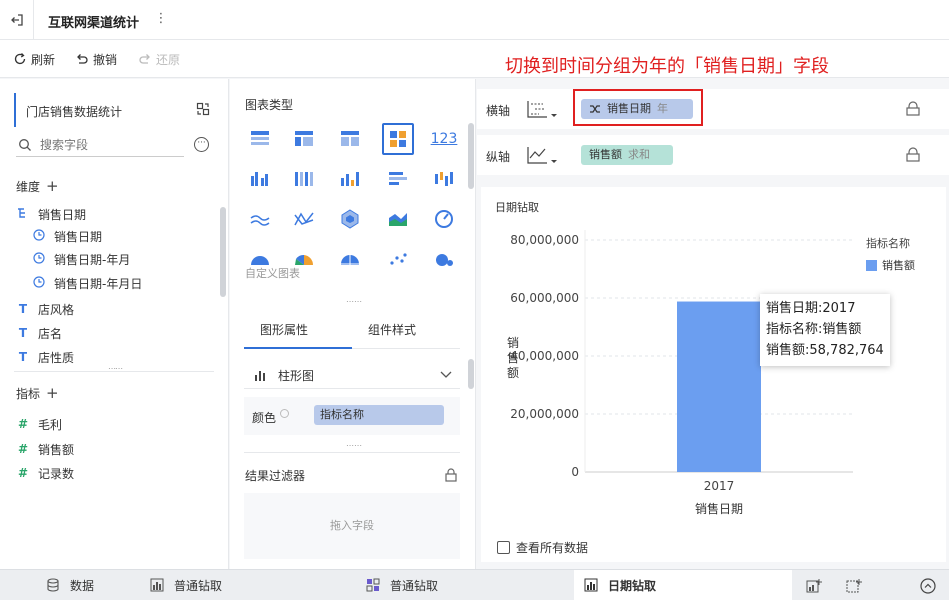 This screenshot has width=949, height=600. I want to click on tab-label: 数据, so click(82, 586).